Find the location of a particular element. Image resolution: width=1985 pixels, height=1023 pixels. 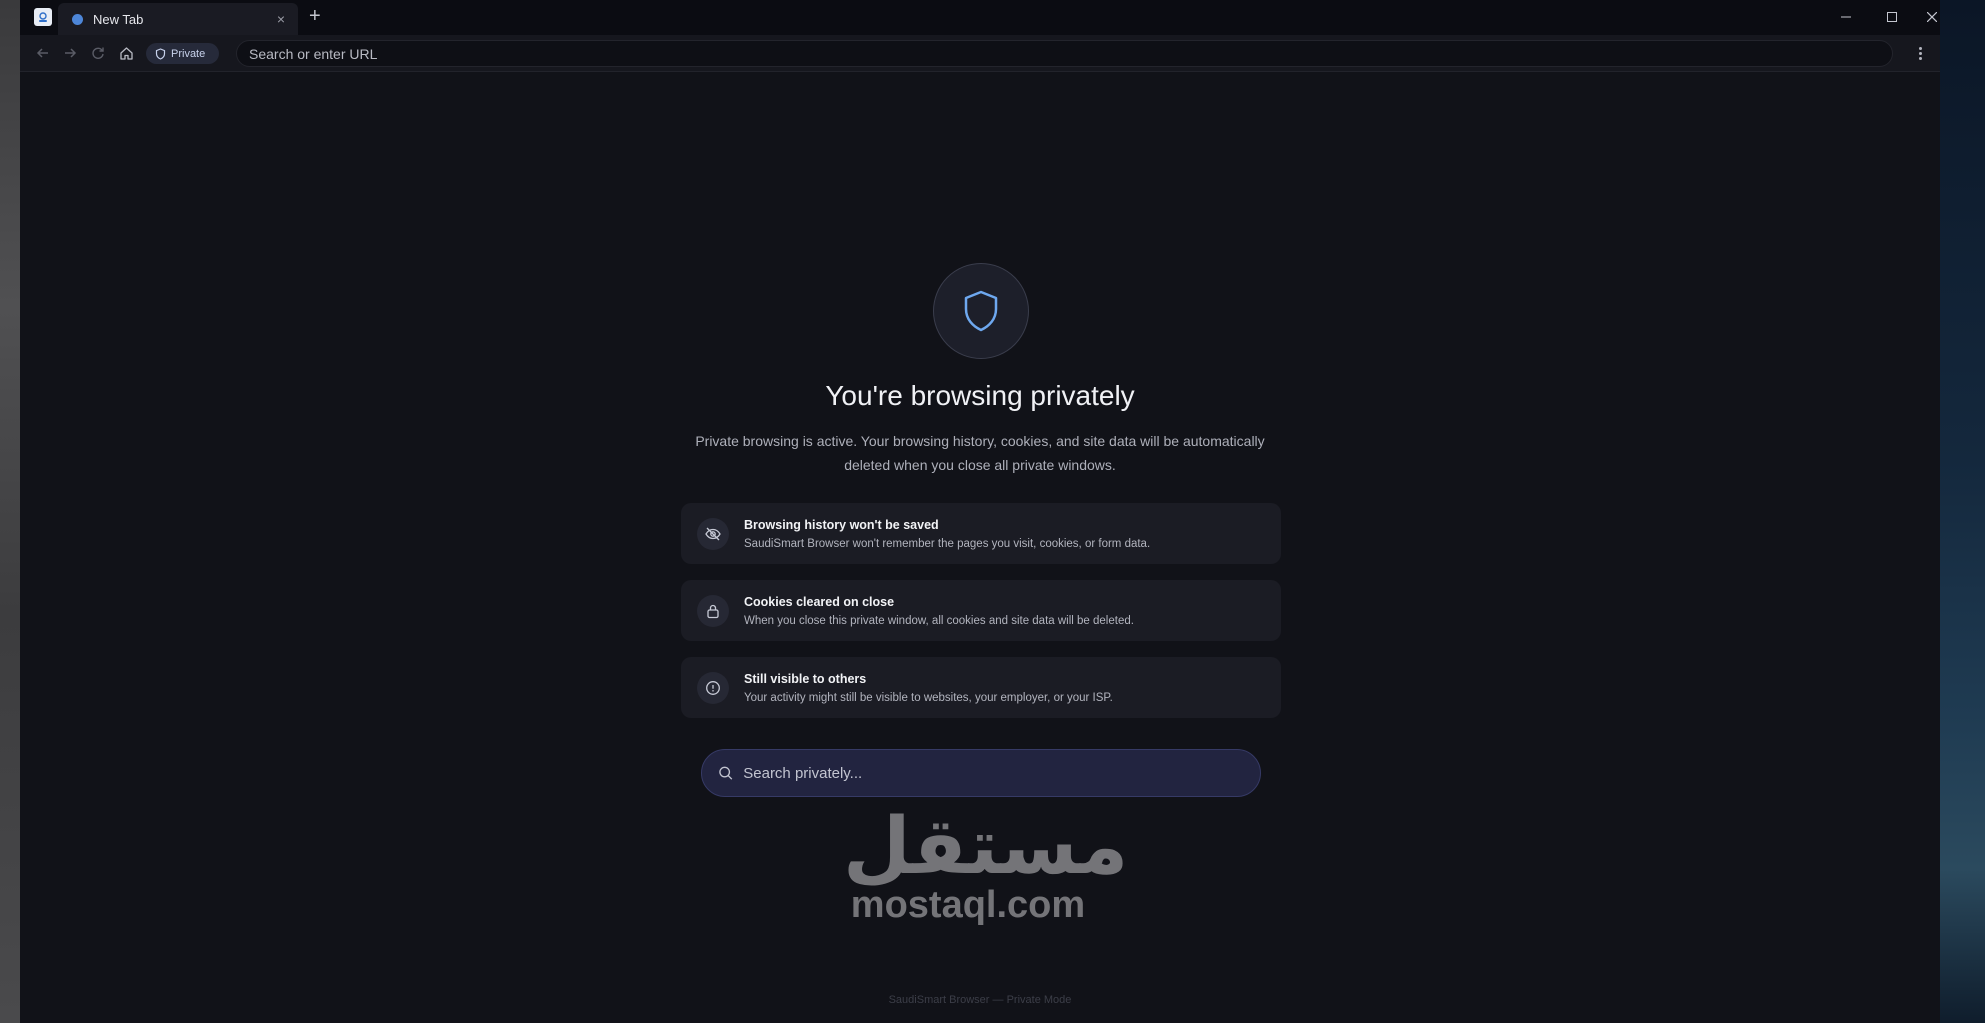

reload-button is located at coordinates (98, 53).